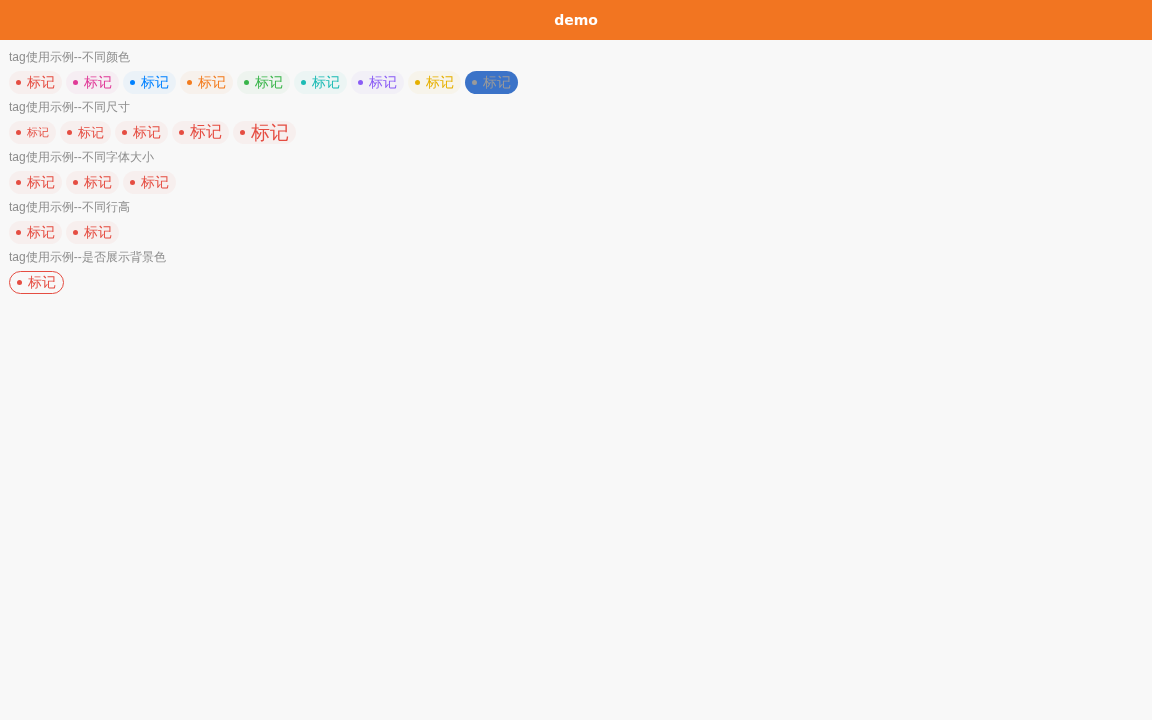 The image size is (1152, 720). I want to click on section-title: tag使用示例--是否展示背景色, so click(88, 257).